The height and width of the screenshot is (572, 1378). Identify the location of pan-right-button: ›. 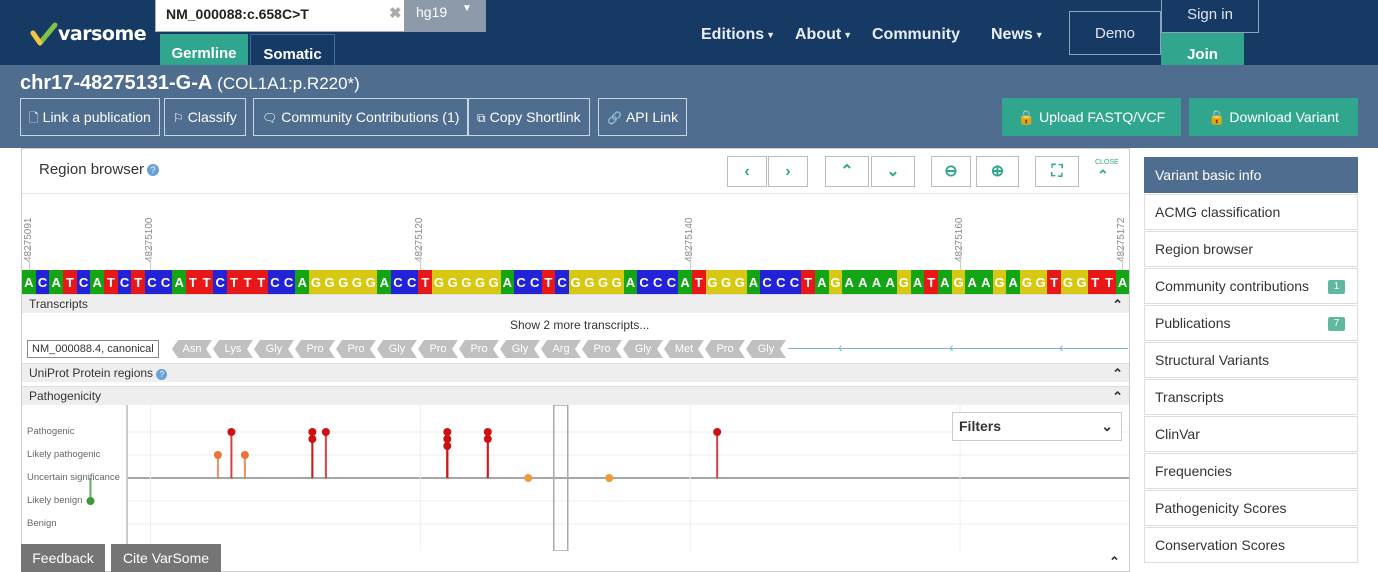
(788, 171).